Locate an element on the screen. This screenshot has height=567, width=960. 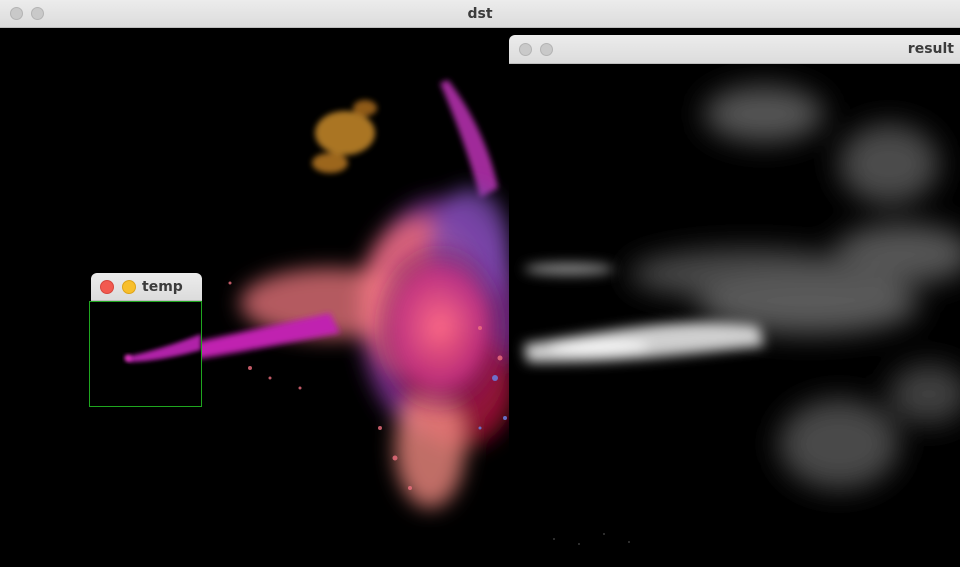
window-title: dst is located at coordinates (480, 13).